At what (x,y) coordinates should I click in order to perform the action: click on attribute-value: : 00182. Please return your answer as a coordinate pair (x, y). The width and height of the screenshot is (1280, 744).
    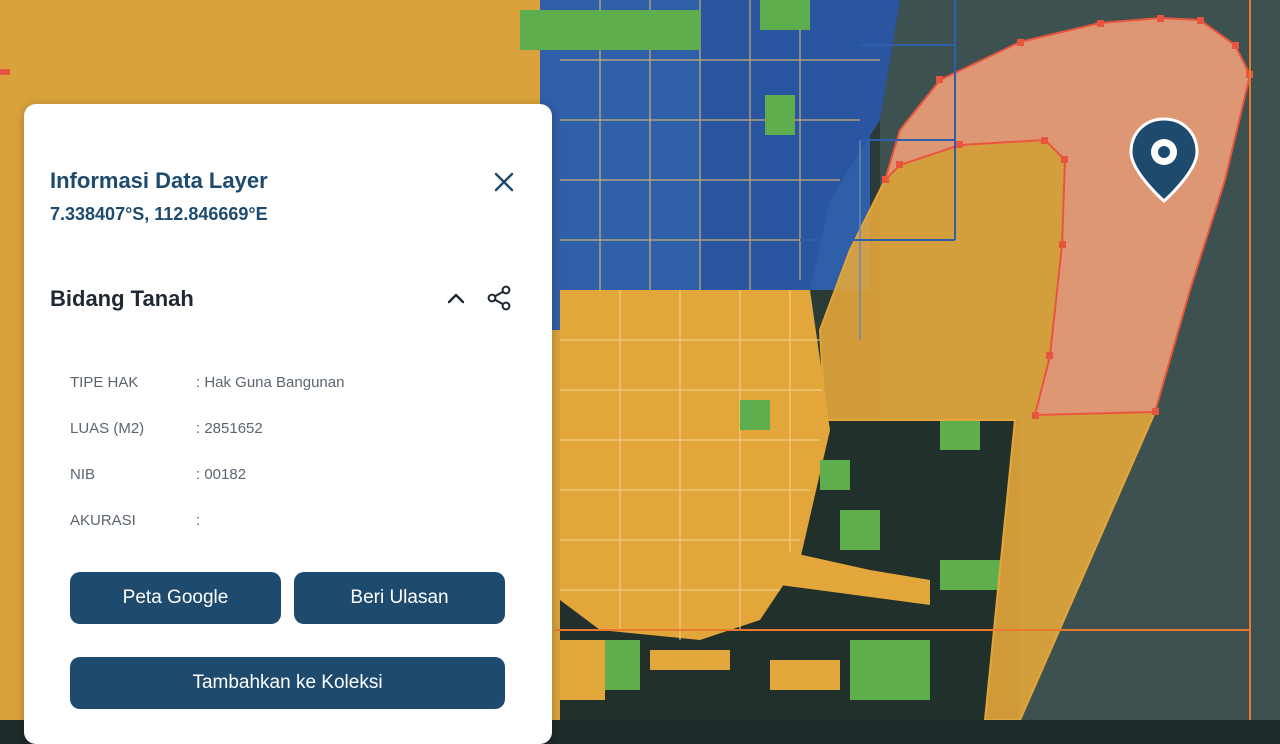
    Looking at the image, I should click on (221, 474).